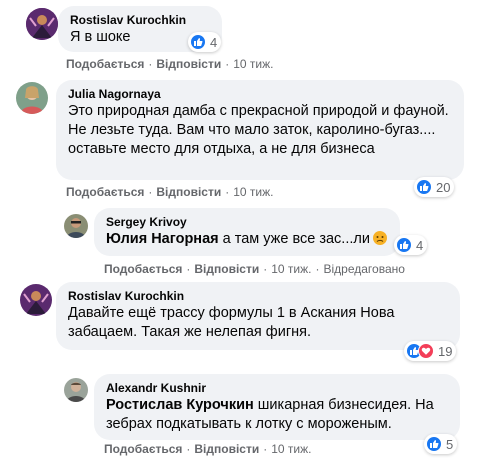 Image resolution: width=498 pixels, height=458 pixels. Describe the element at coordinates (426, 351) in the screenshot. I see `heart-icon` at that location.